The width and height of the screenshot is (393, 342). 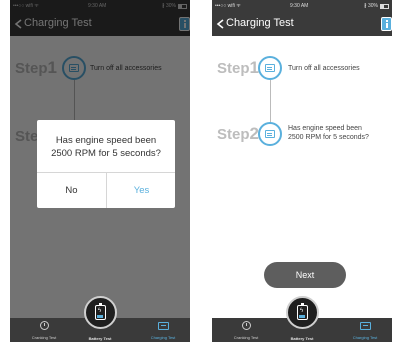 What do you see at coordinates (141, 190) in the screenshot?
I see `dialog-yes-button: Yes` at bounding box center [141, 190].